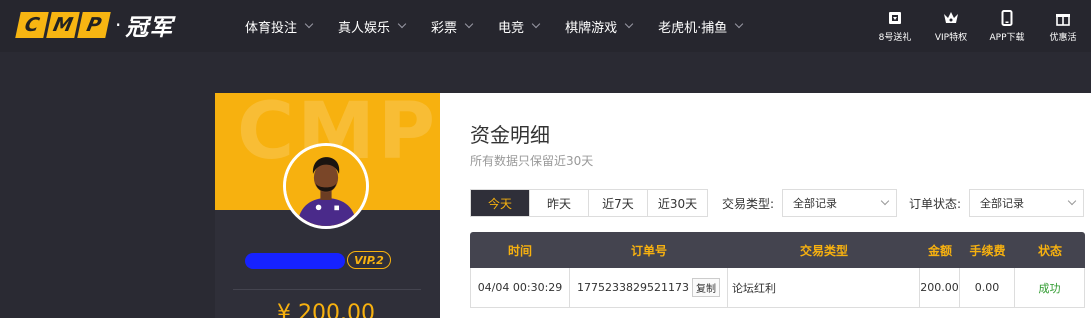  Describe the element at coordinates (327, 289) in the screenshot. I see `divider` at that location.